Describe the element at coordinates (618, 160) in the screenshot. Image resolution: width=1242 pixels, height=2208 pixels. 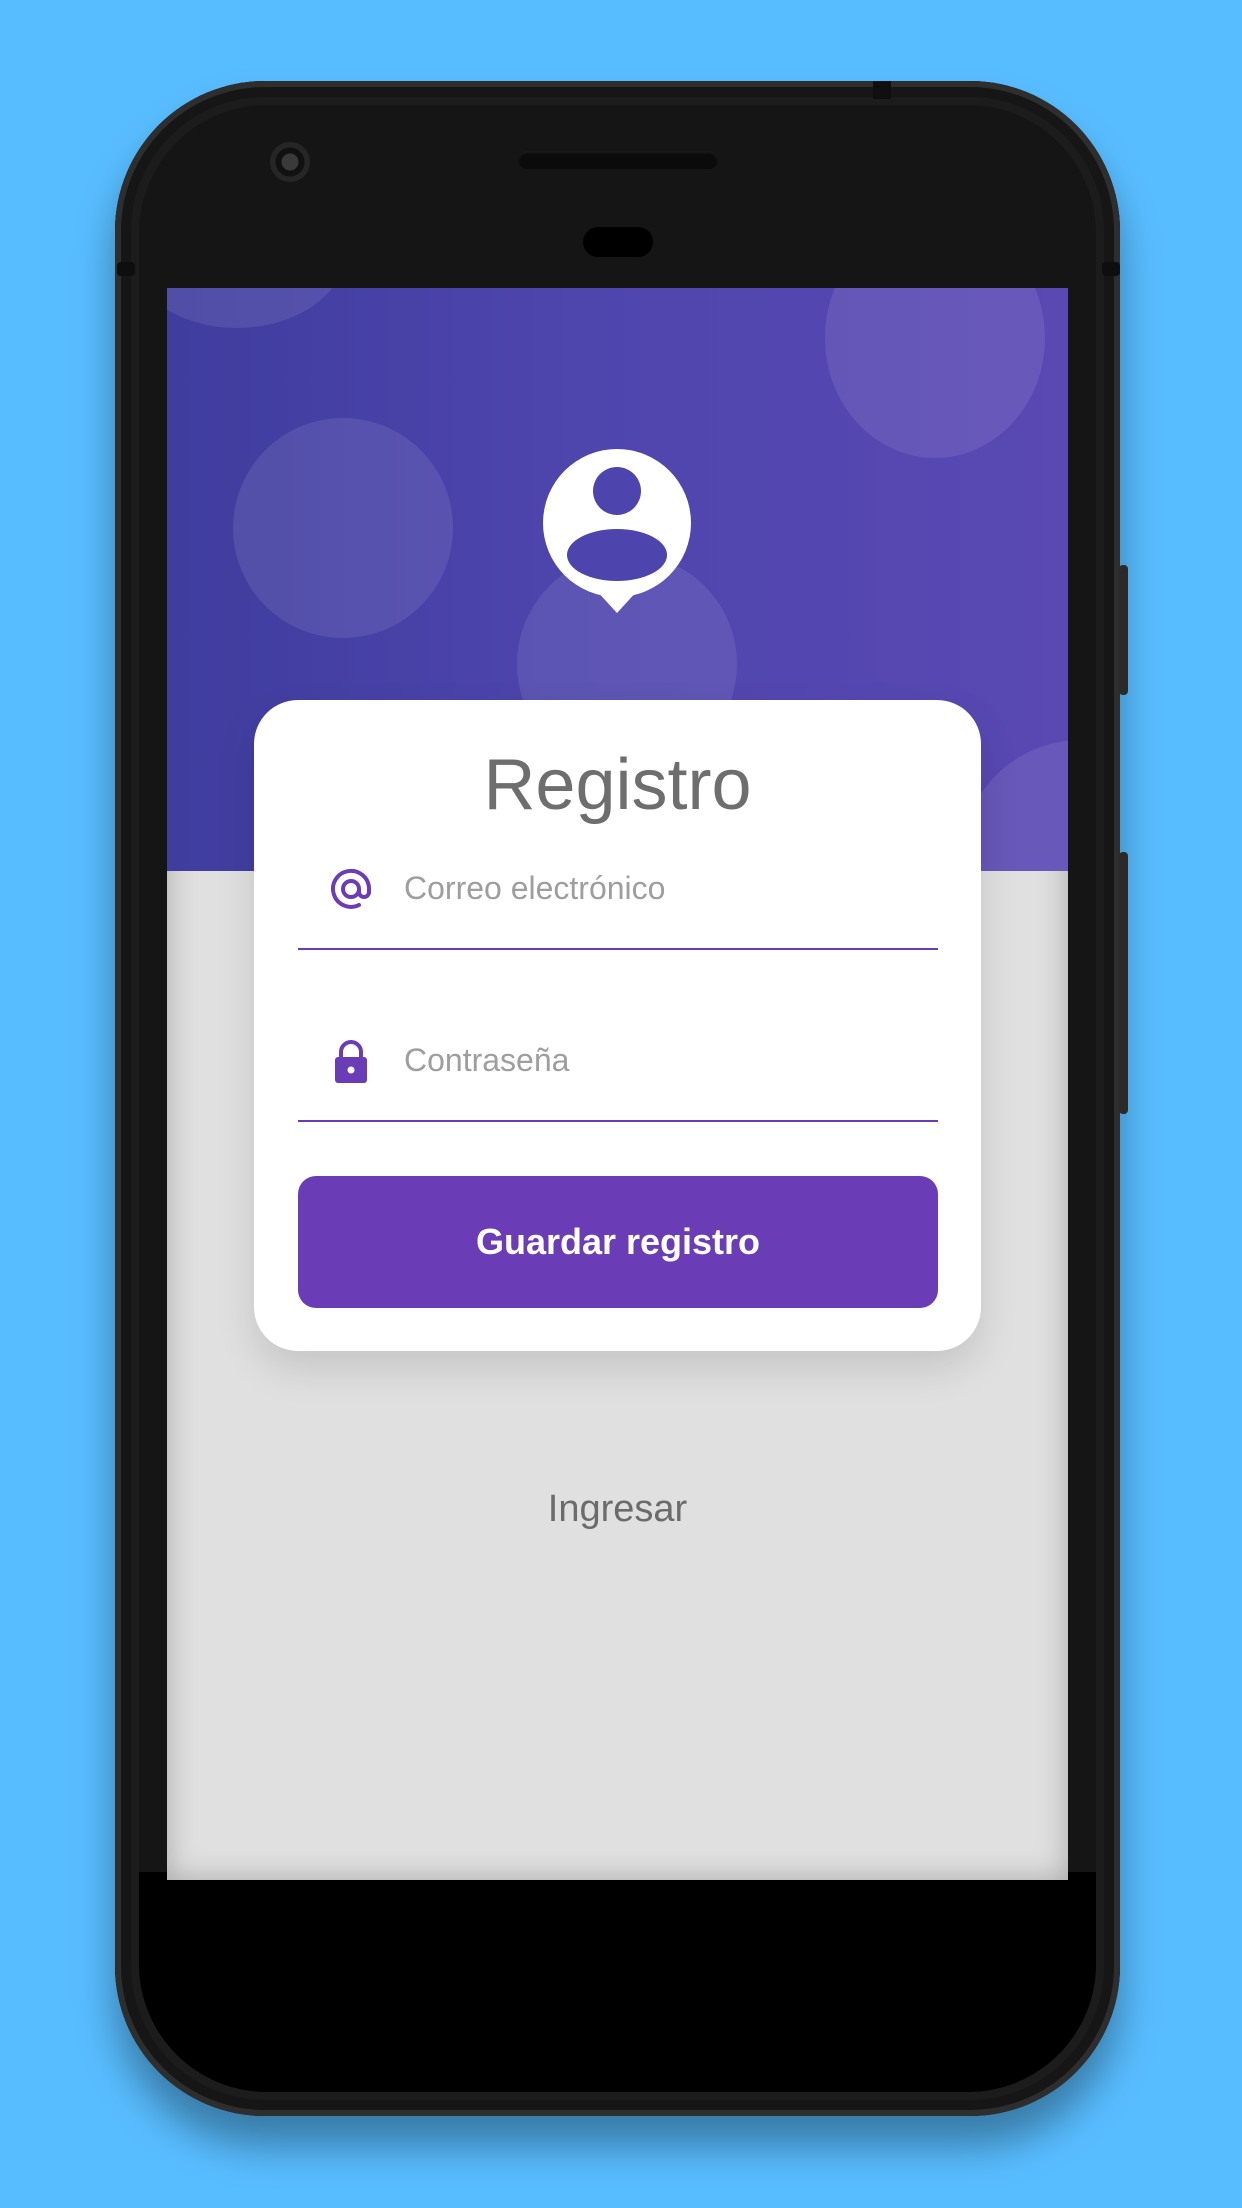
I see `earpiece-speaker` at that location.